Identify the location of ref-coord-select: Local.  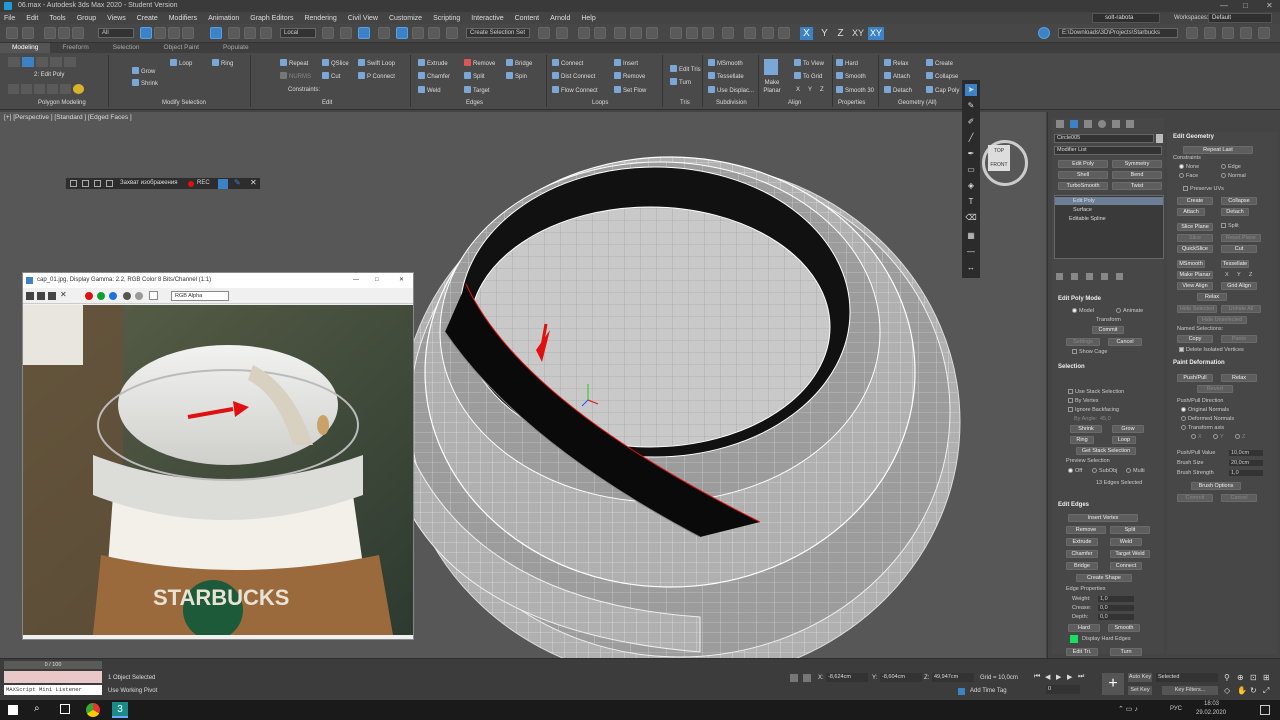
(298, 33).